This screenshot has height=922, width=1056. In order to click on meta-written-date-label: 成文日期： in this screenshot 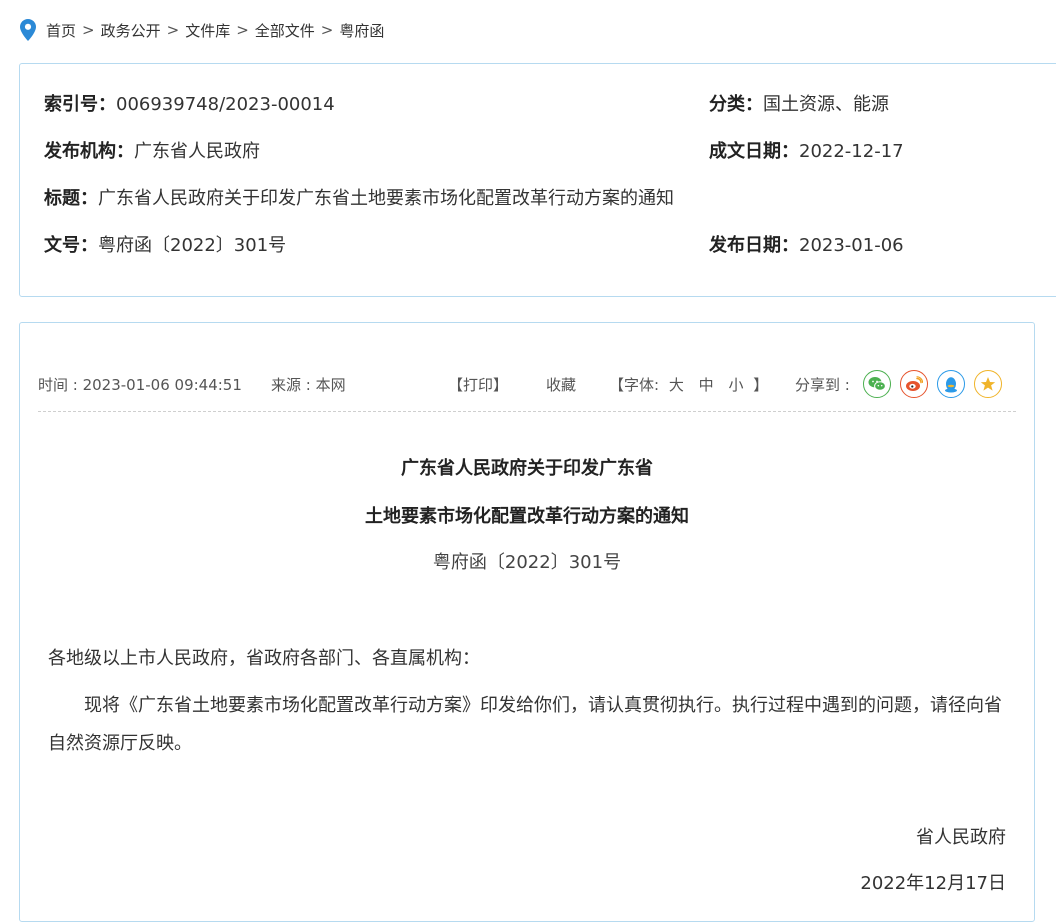, I will do `click(754, 151)`.